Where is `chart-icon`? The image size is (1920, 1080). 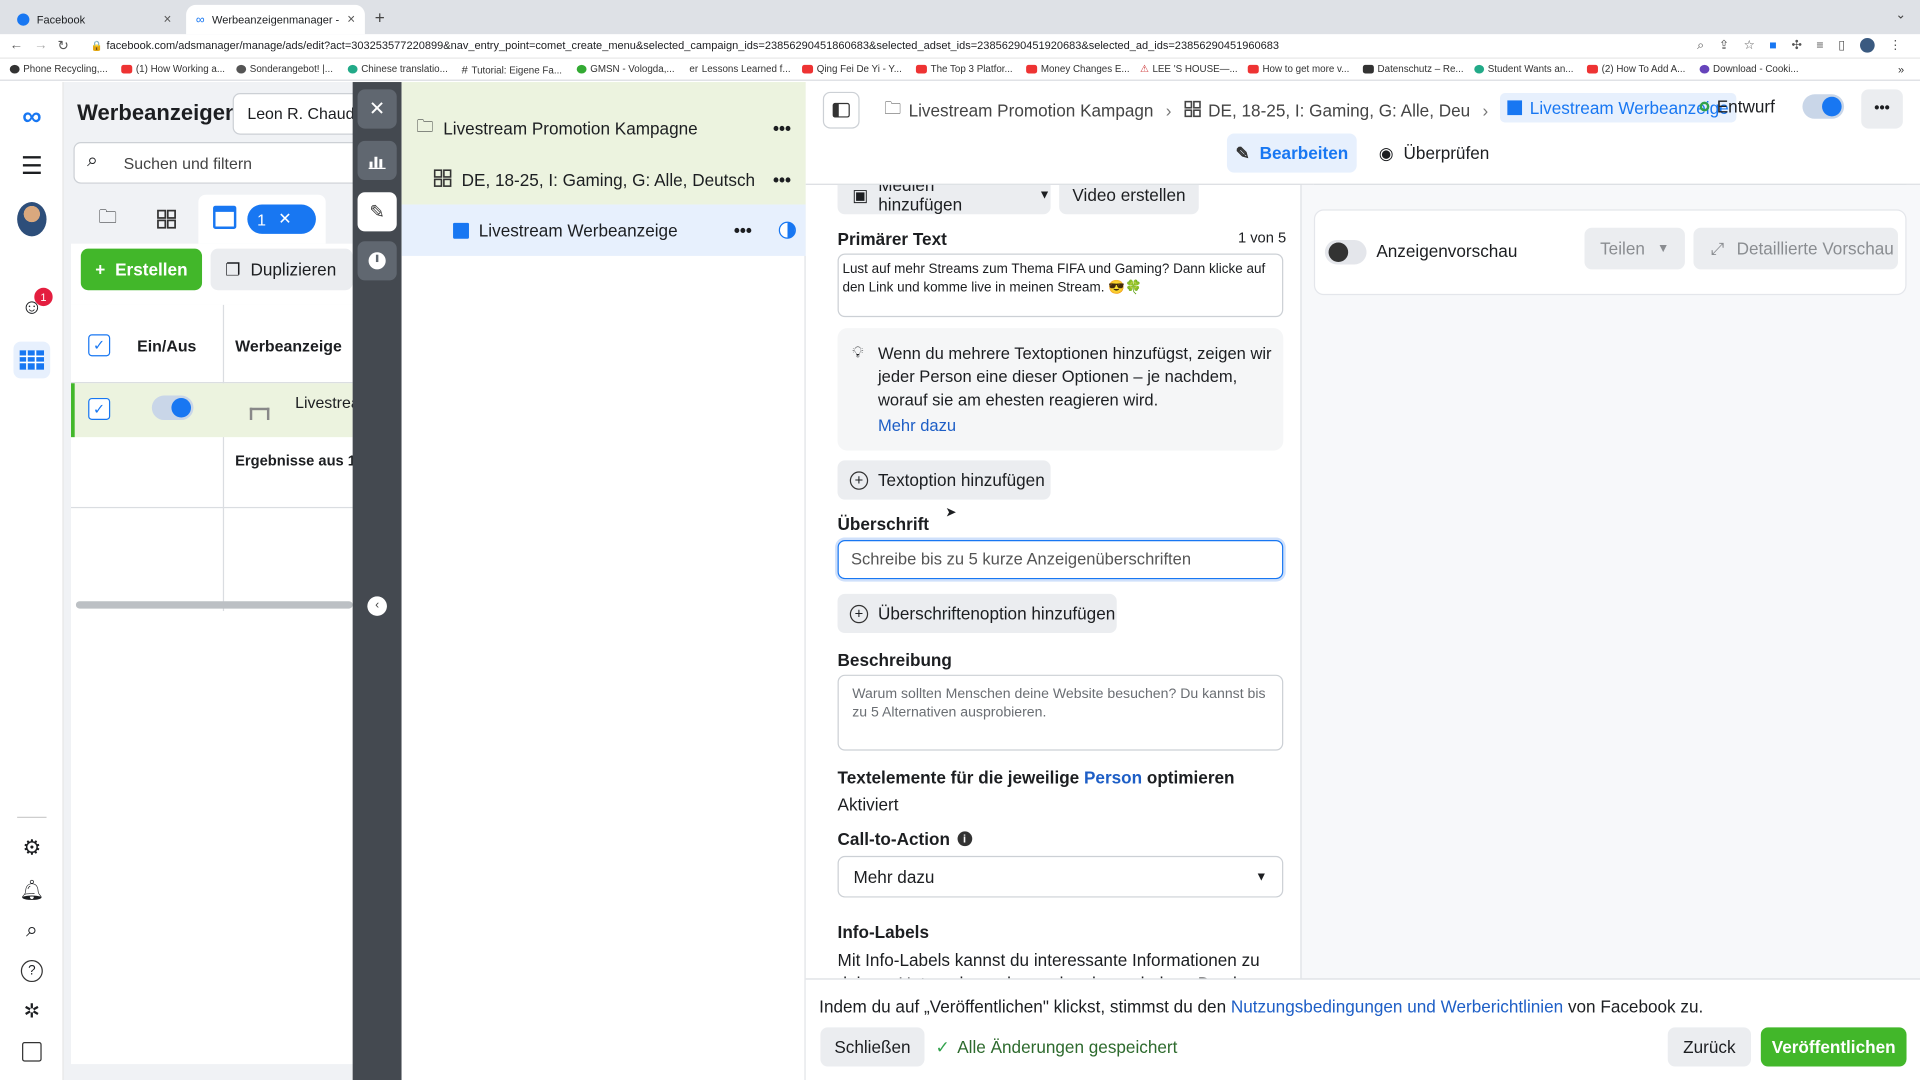 chart-icon is located at coordinates (377, 160).